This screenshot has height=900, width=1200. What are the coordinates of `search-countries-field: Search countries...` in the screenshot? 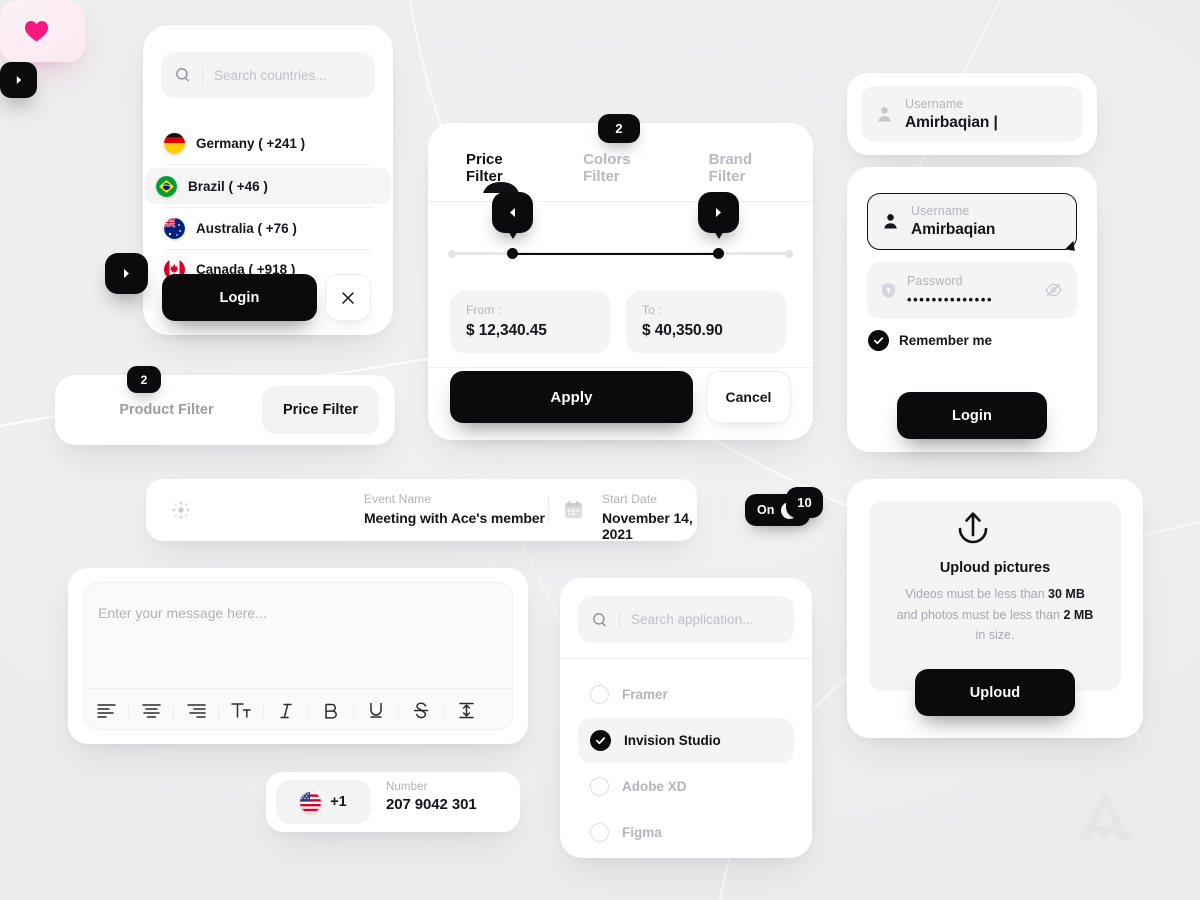 It's located at (268, 75).